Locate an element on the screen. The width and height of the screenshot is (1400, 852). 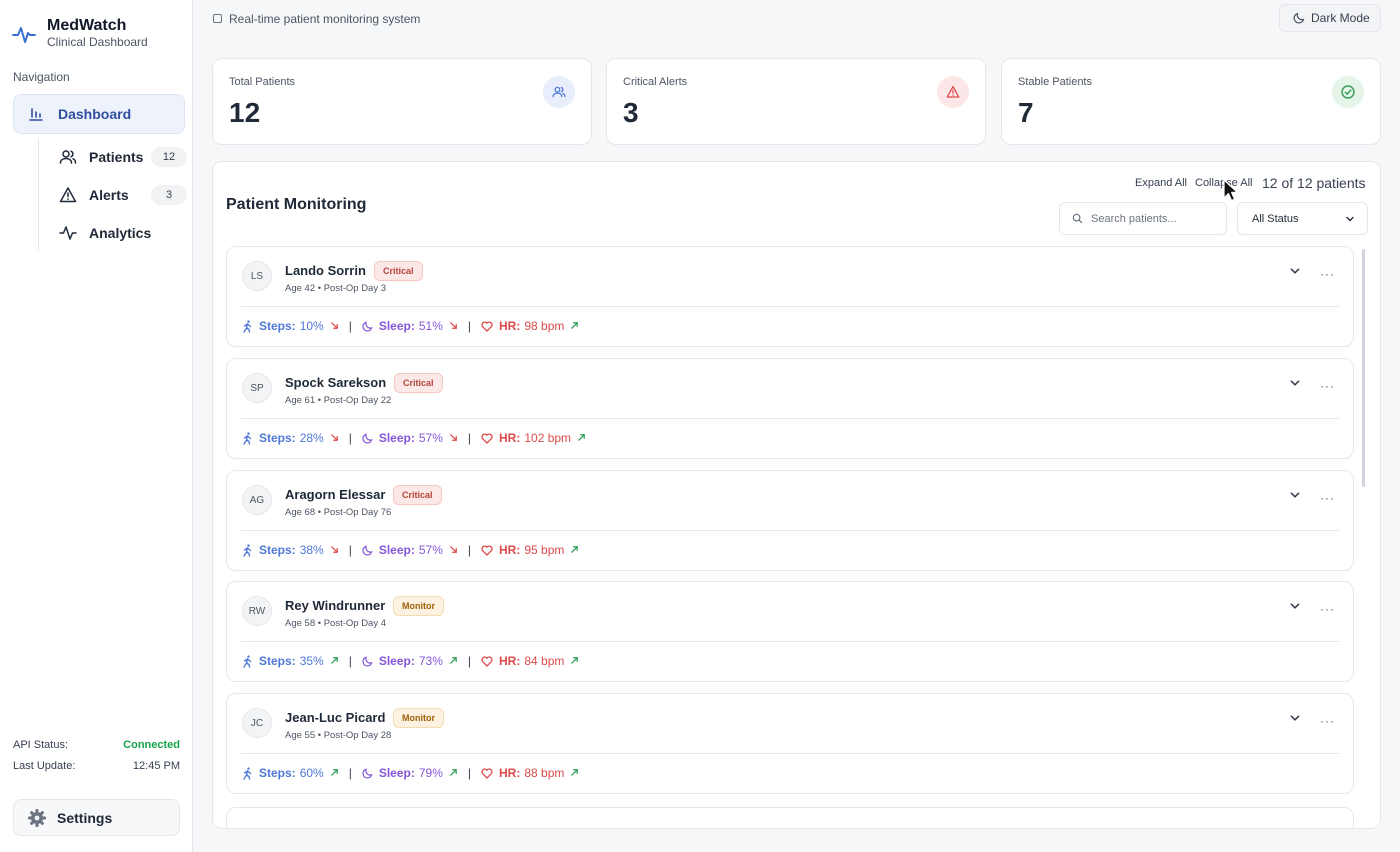
steps-metric: Steps: 38% is located at coordinates (290, 550).